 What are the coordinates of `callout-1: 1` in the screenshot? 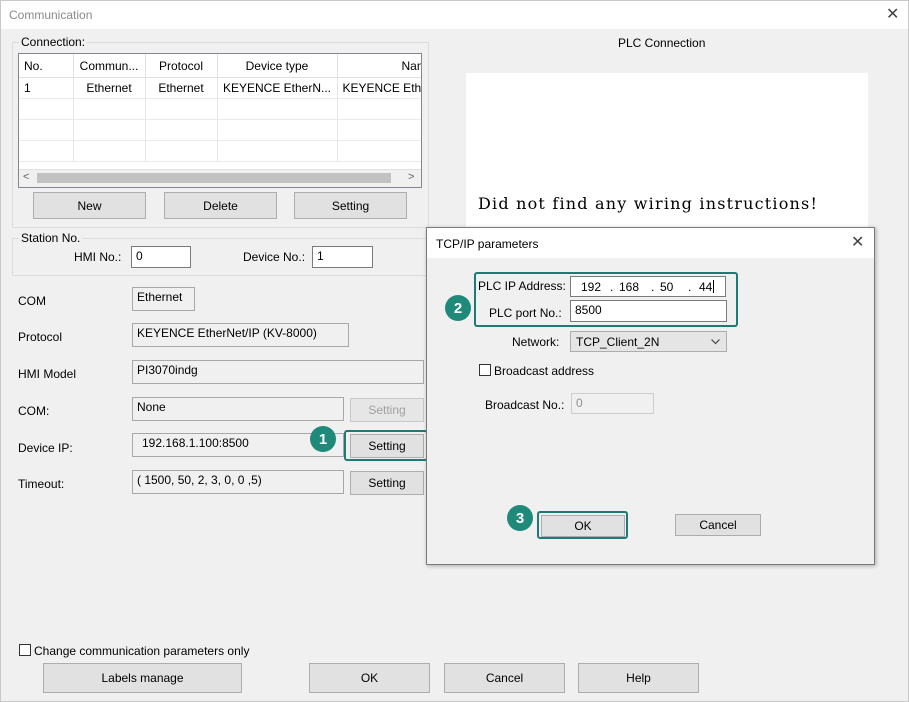 It's located at (323, 439).